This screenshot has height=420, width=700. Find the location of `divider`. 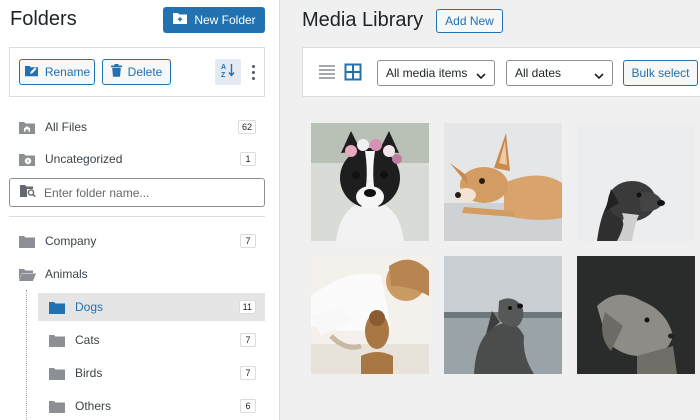

divider is located at coordinates (137, 216).